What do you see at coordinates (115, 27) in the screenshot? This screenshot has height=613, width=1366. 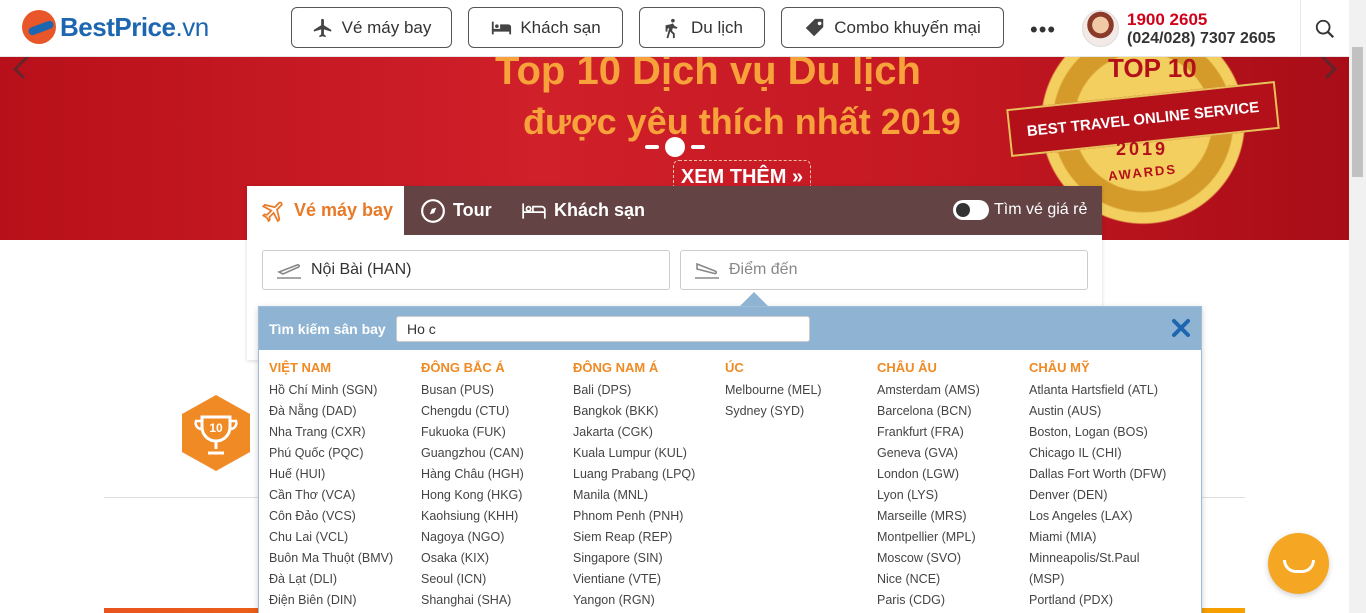 I see `logo: BestPrice.vn` at bounding box center [115, 27].